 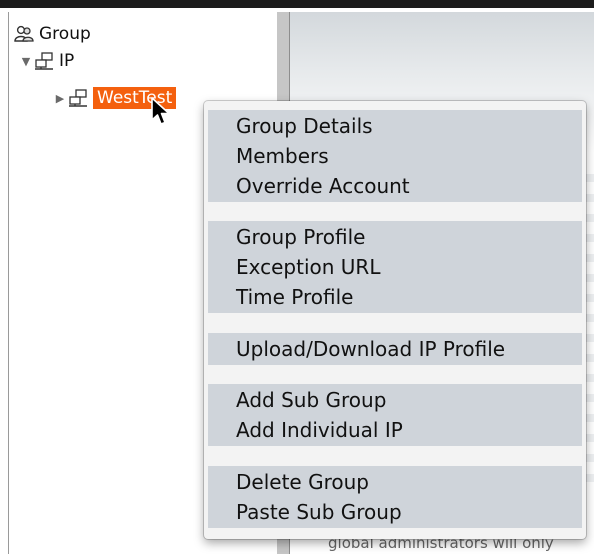 What do you see at coordinates (300, 237) in the screenshot?
I see `menu-item-group-profile: Group Profile` at bounding box center [300, 237].